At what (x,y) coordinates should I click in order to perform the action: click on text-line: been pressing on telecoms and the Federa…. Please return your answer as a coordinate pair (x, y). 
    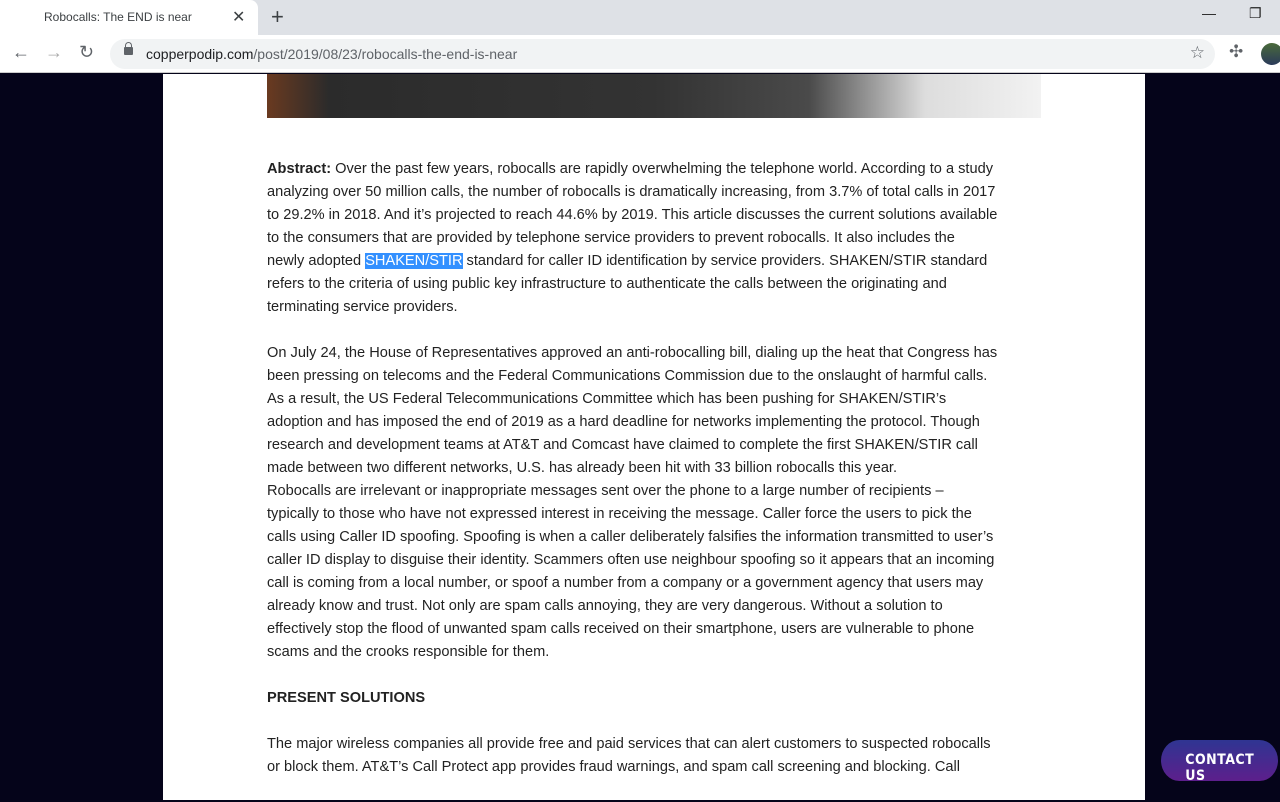
    Looking at the image, I should click on (627, 376).